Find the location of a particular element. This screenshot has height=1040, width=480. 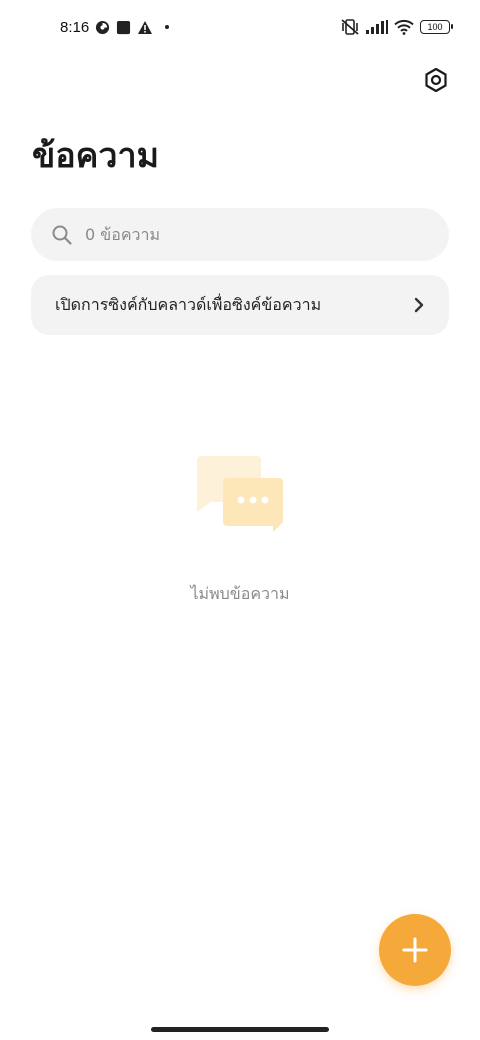

battery-level: 100 is located at coordinates (435, 27).